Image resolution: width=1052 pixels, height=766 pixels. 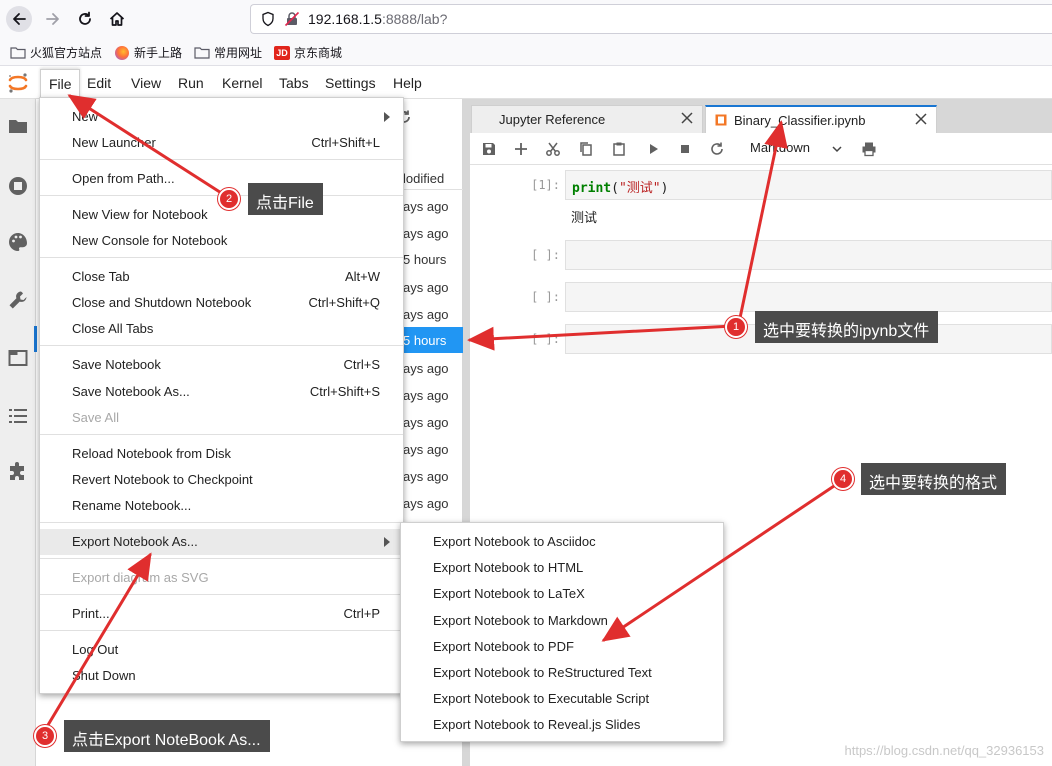 What do you see at coordinates (18, 300) in the screenshot?
I see `wrench-icon` at bounding box center [18, 300].